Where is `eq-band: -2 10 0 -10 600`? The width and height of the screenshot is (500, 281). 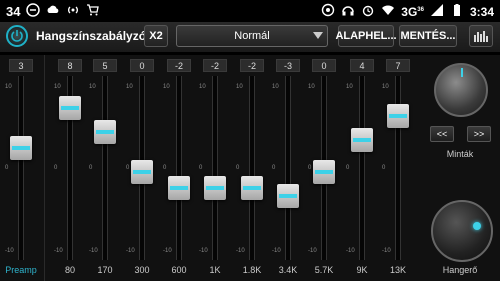
eq-band: -2 10 0 -10 600 is located at coordinates (178, 168).